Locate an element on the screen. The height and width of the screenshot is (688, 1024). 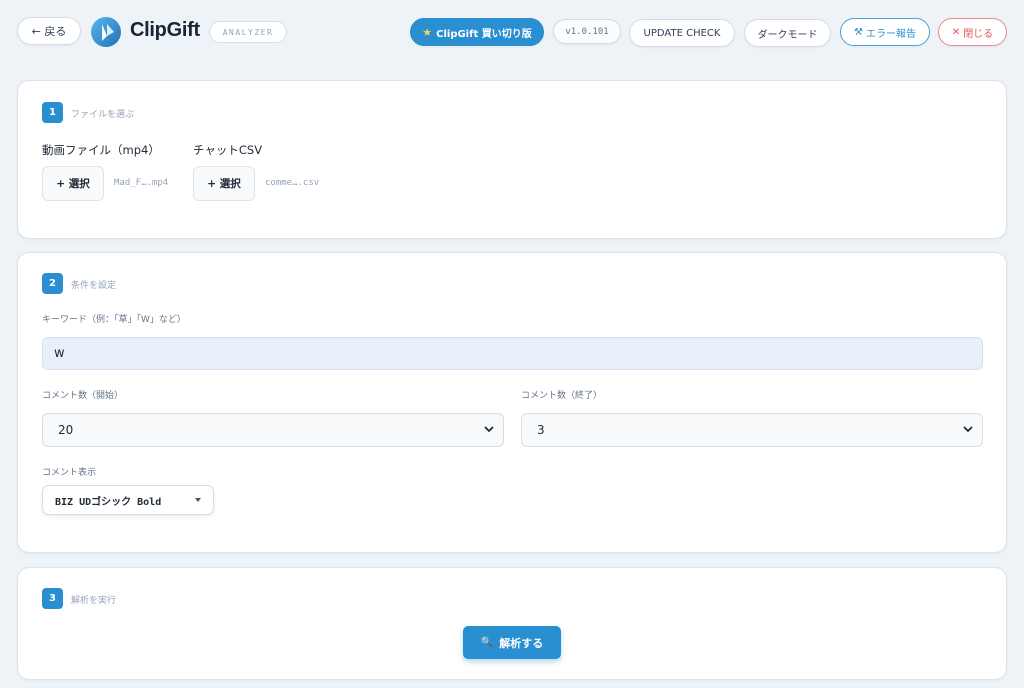
step-number: 3 is located at coordinates (52, 598).